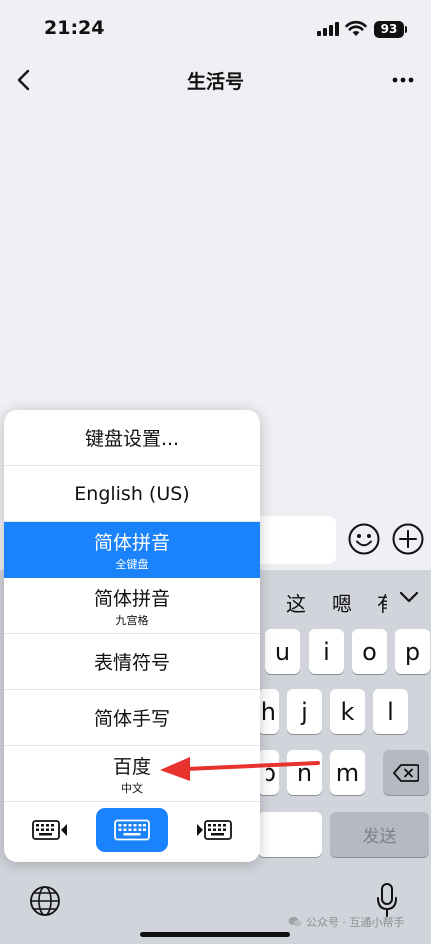  What do you see at coordinates (132, 774) in the screenshot?
I see `menu-item-baidu: 百度 中文` at bounding box center [132, 774].